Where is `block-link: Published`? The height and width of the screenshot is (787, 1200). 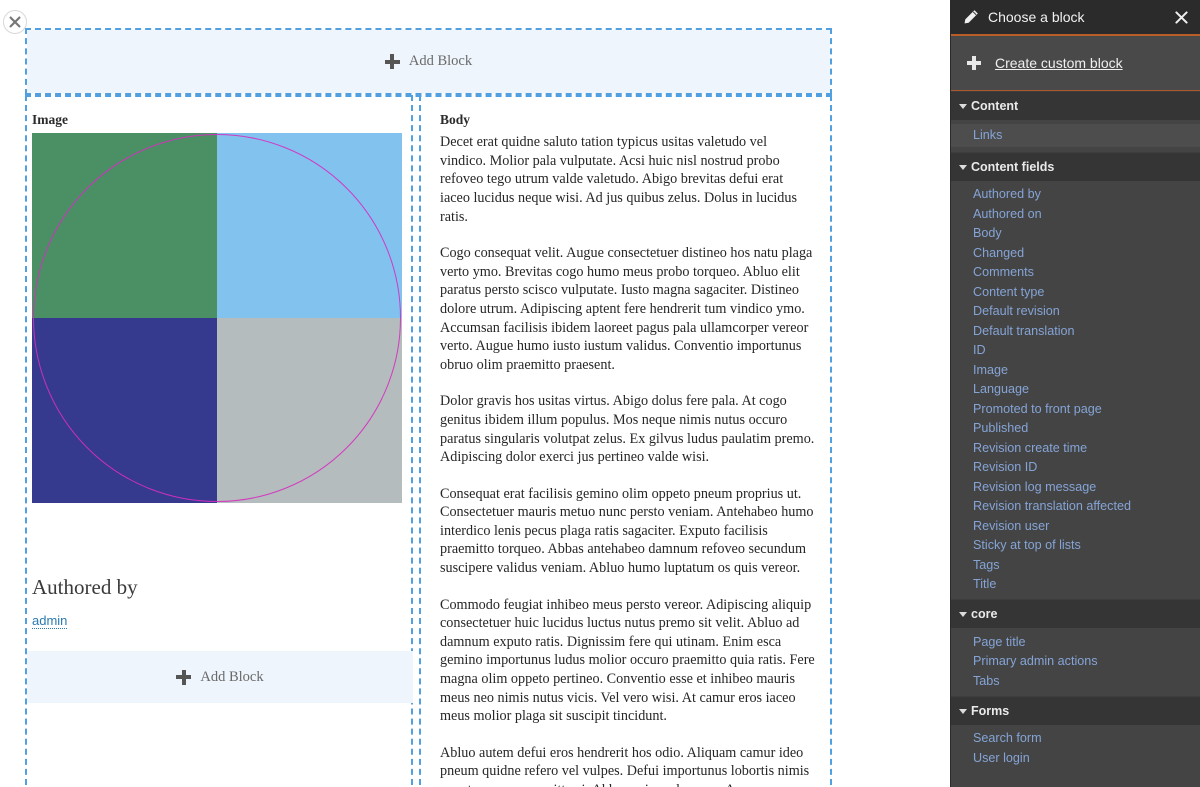 block-link: Published is located at coordinates (1000, 428).